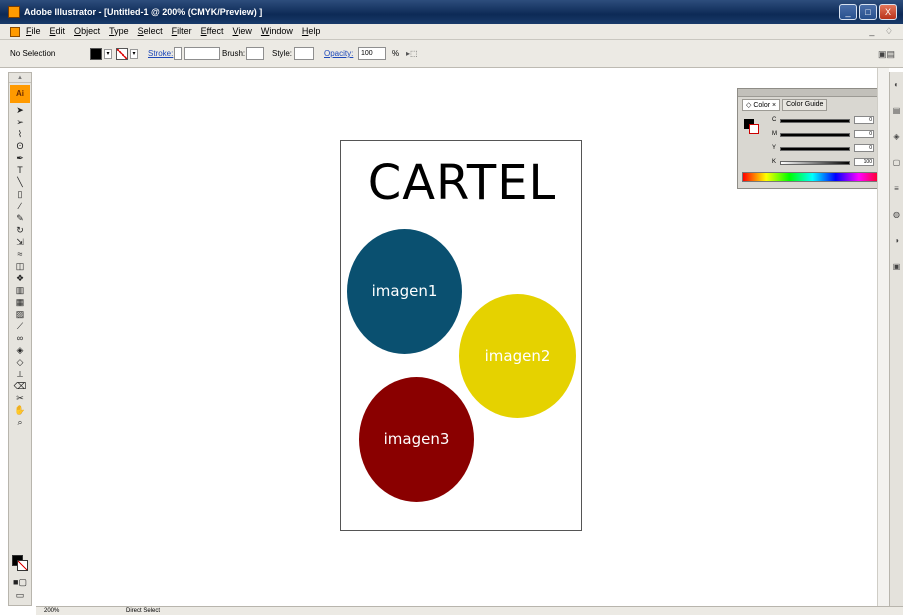 This screenshot has width=903, height=615. Describe the element at coordinates (58, 31) in the screenshot. I see `menu-edit: Edit` at that location.